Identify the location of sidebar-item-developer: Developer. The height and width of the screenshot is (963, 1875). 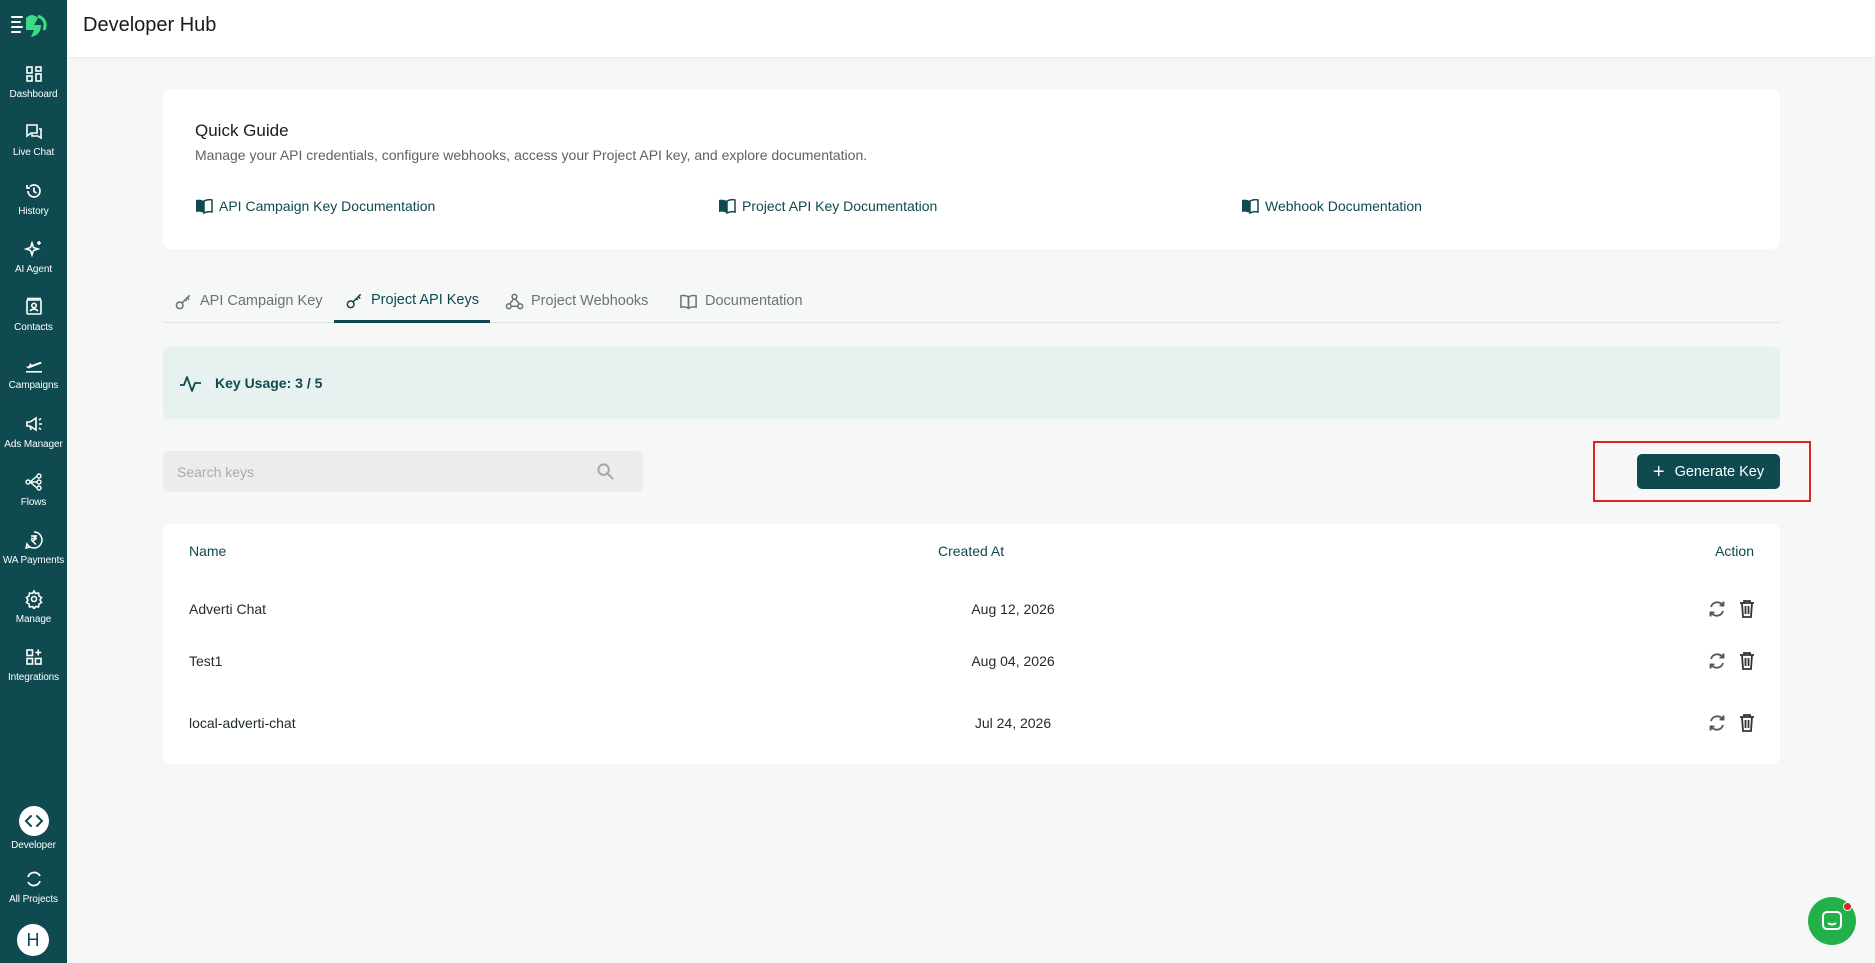
(33, 833).